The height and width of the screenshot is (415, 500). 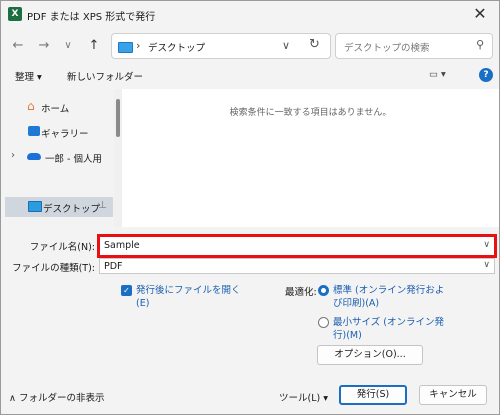 What do you see at coordinates (314, 44) in the screenshot?
I see `refresh-icon: ↻` at bounding box center [314, 44].